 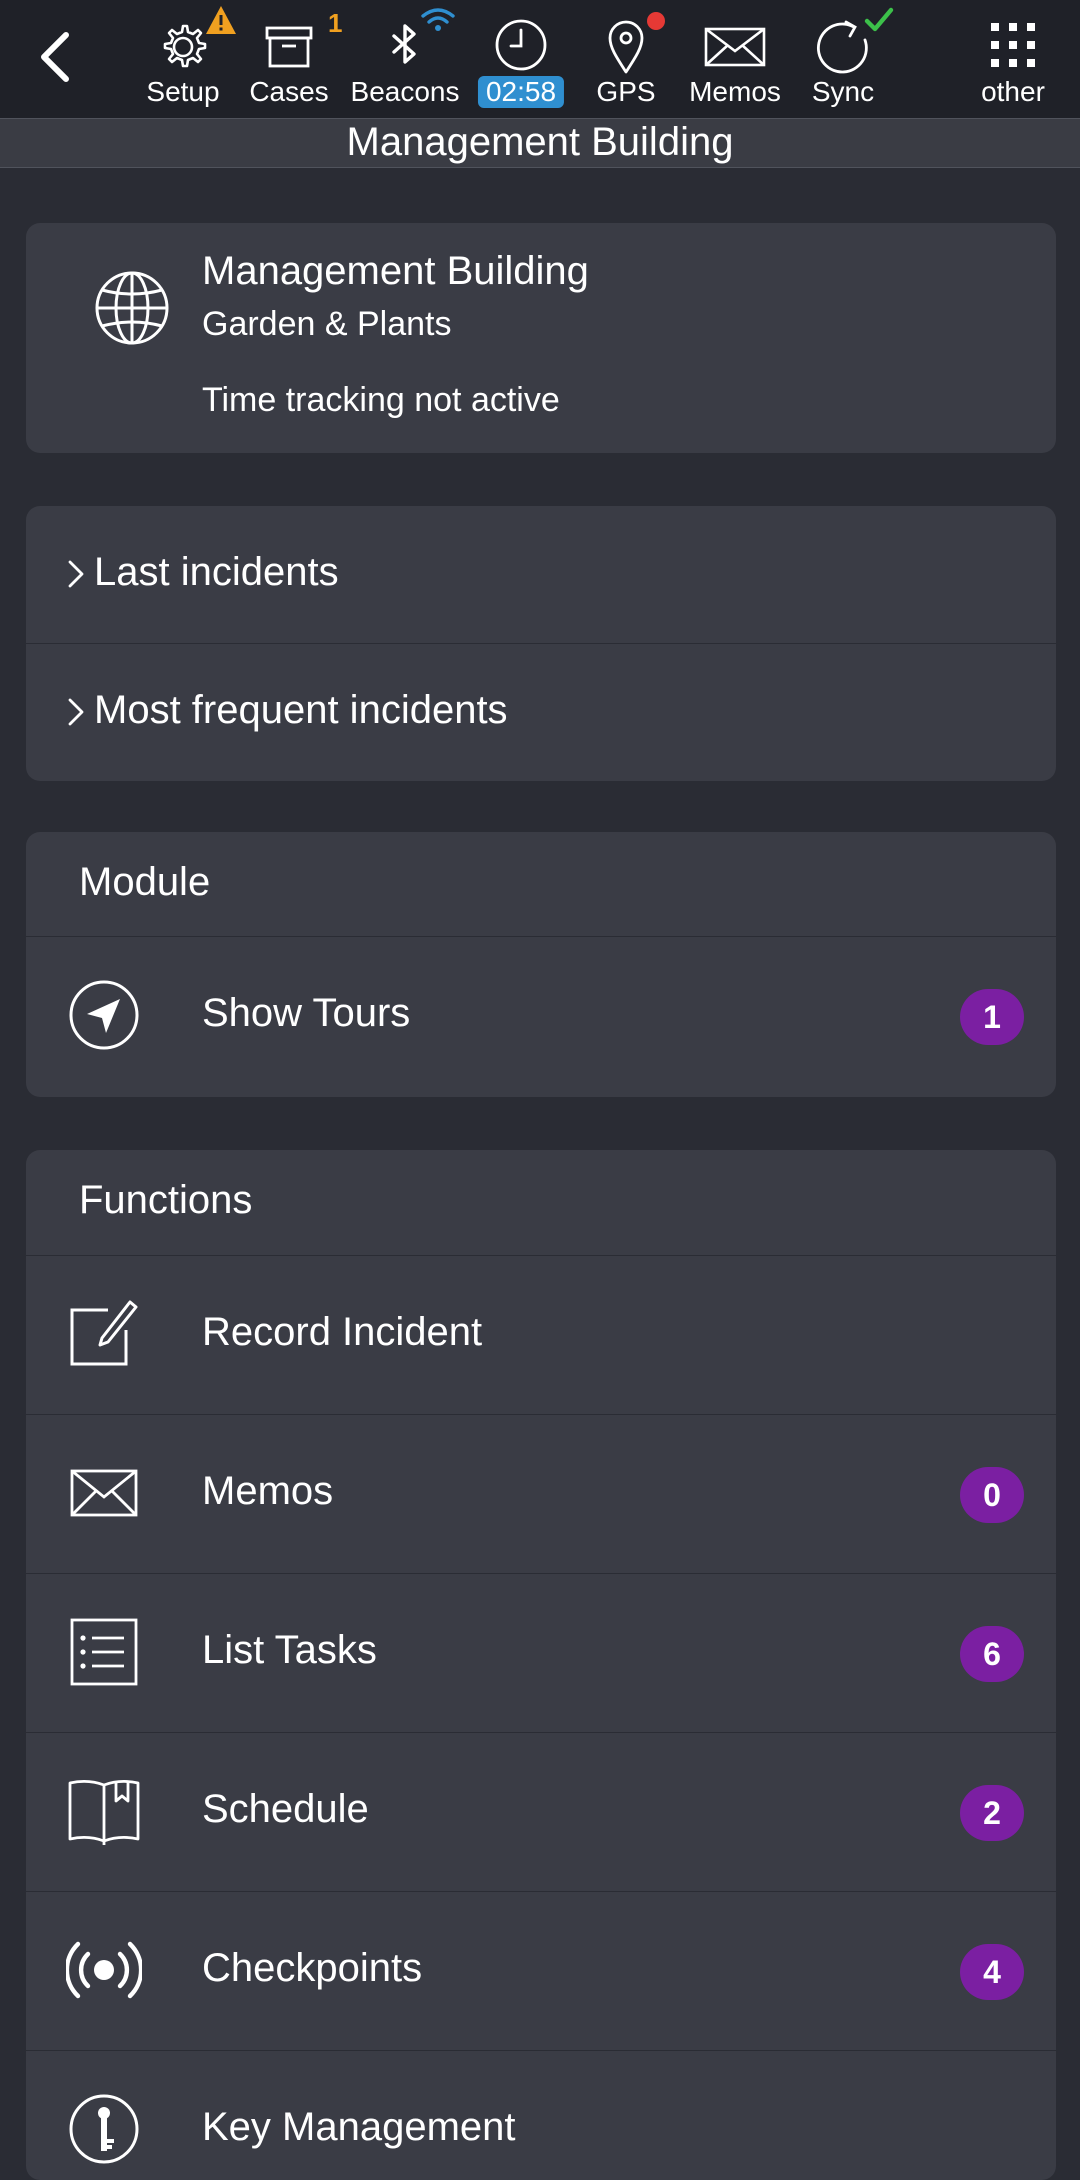 I want to click on cases-count: 1, so click(x=335, y=23).